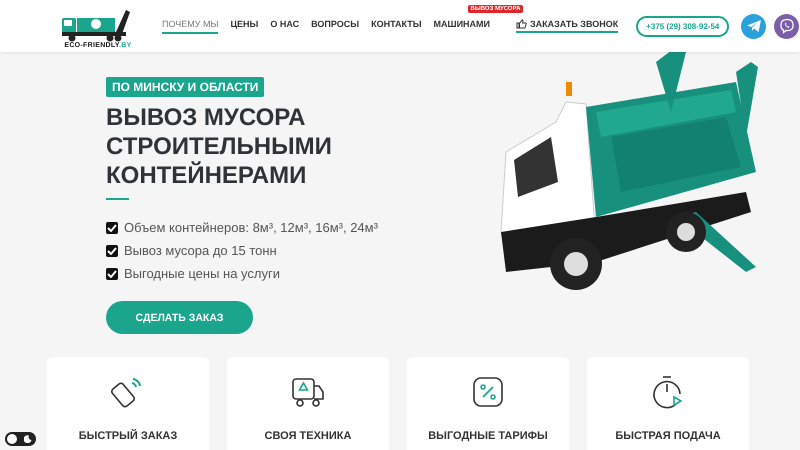  What do you see at coordinates (396, 26) in the screenshot?
I see `nav-link: КОНТАКТЫ` at bounding box center [396, 26].